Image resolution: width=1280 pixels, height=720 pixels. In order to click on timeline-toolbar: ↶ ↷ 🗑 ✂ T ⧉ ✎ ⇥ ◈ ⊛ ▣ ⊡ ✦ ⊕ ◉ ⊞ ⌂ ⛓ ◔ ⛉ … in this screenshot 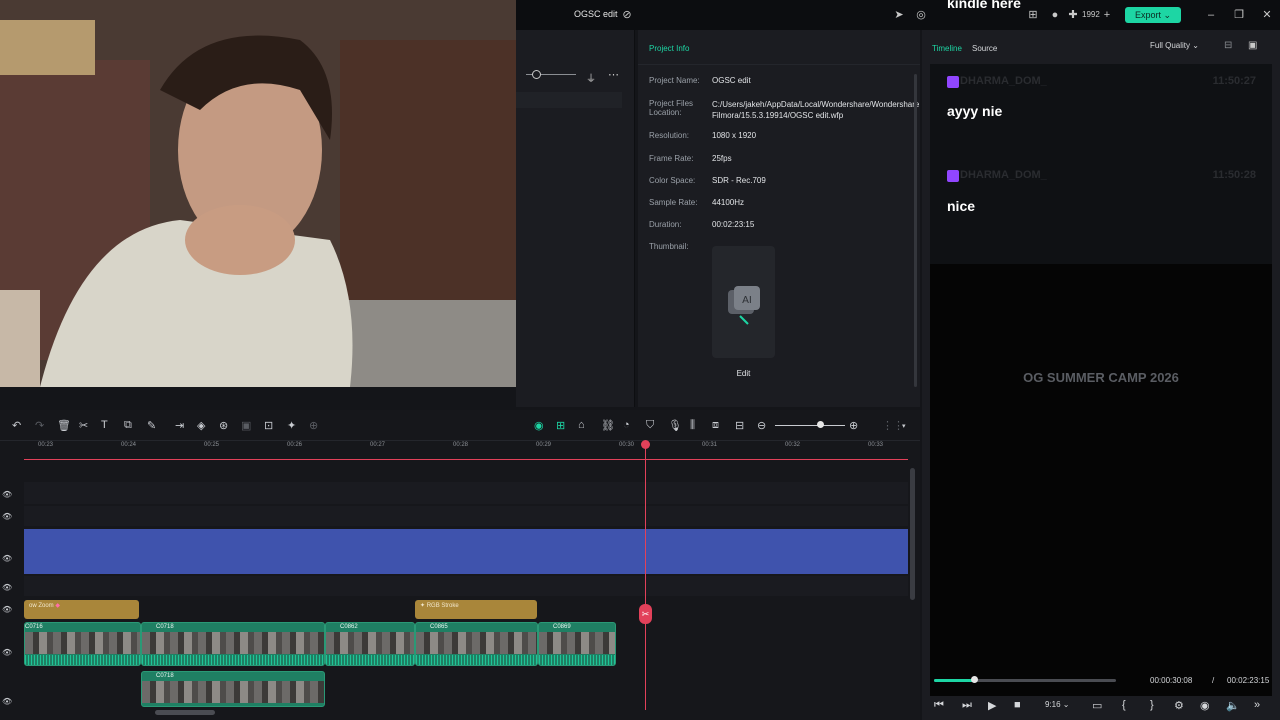, I will do `click(460, 425)`.